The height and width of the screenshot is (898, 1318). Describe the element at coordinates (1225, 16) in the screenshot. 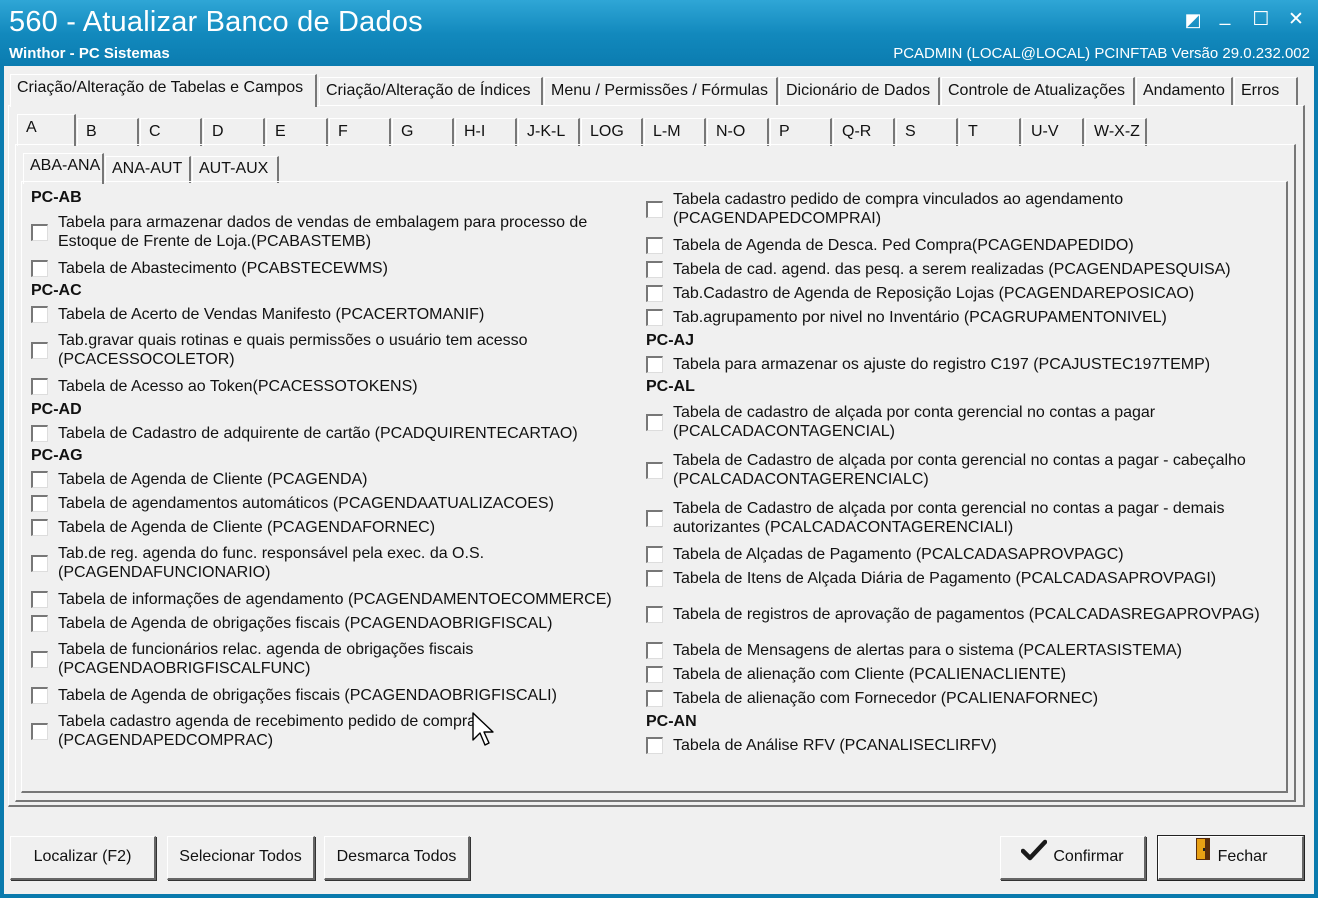

I see `minimize-button: _` at that location.